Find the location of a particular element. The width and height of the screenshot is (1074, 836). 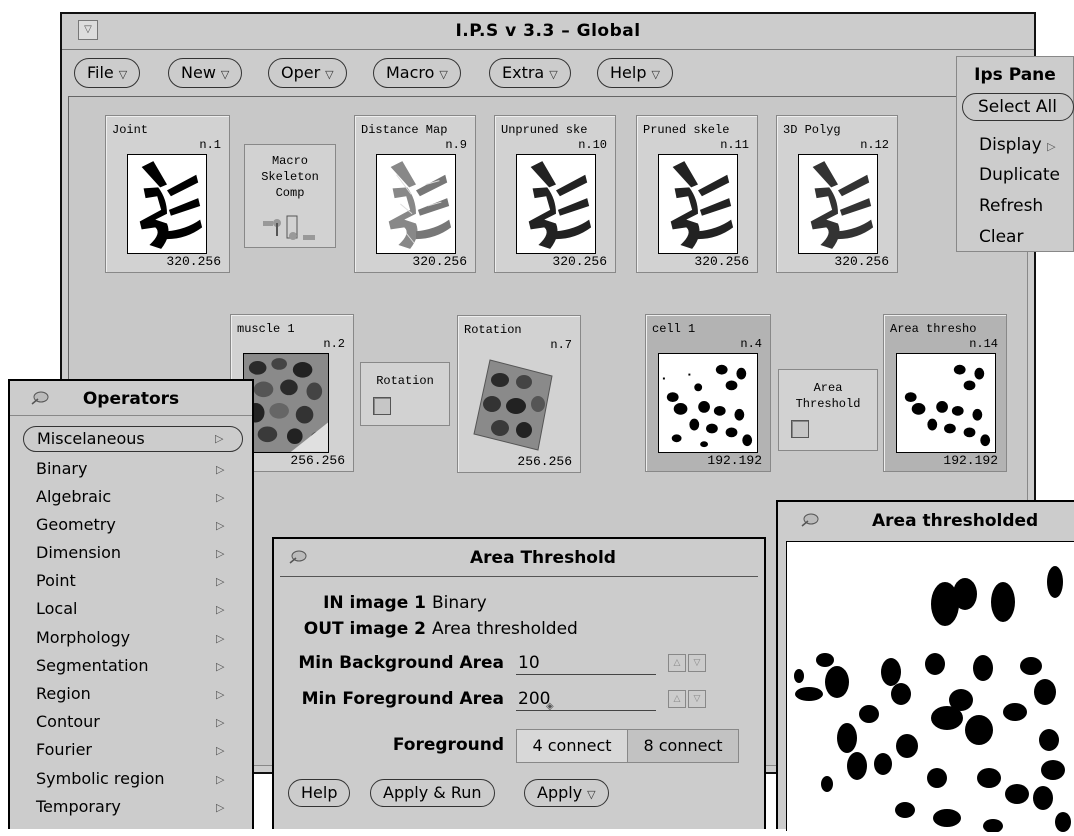

menu-macro-button: Macro ▽ is located at coordinates (417, 73).